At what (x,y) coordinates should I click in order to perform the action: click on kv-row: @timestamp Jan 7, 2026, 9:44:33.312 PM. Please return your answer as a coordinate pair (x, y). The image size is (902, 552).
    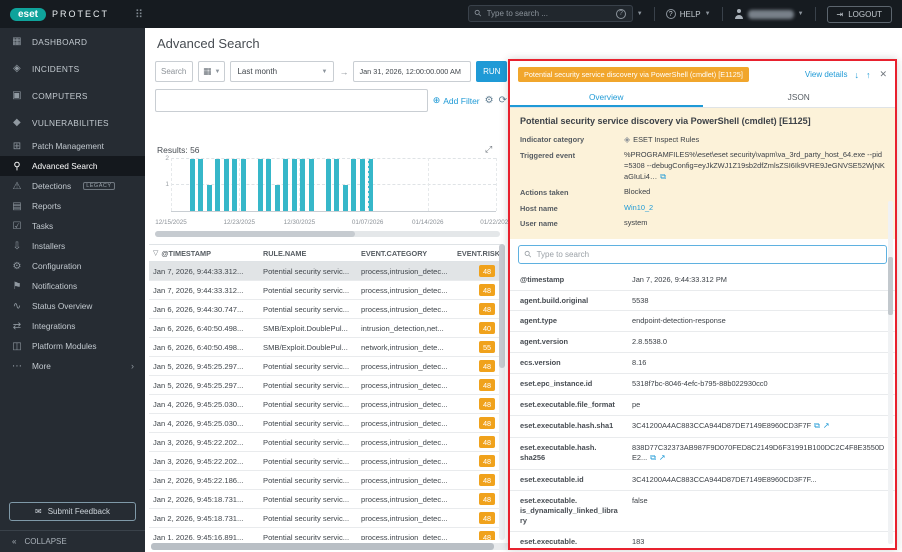
    Looking at the image, I should click on (702, 280).